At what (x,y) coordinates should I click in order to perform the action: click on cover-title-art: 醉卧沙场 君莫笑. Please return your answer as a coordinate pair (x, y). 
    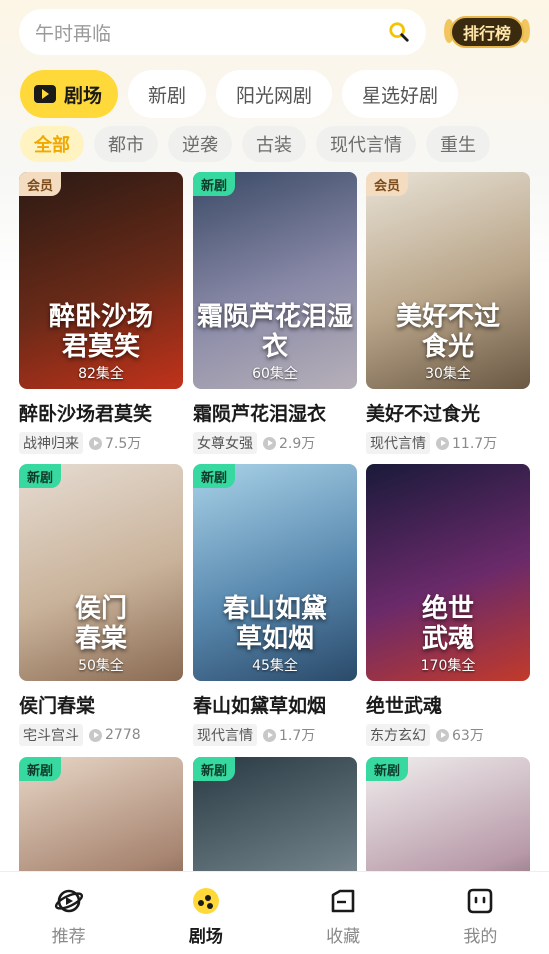
    Looking at the image, I should click on (100, 332).